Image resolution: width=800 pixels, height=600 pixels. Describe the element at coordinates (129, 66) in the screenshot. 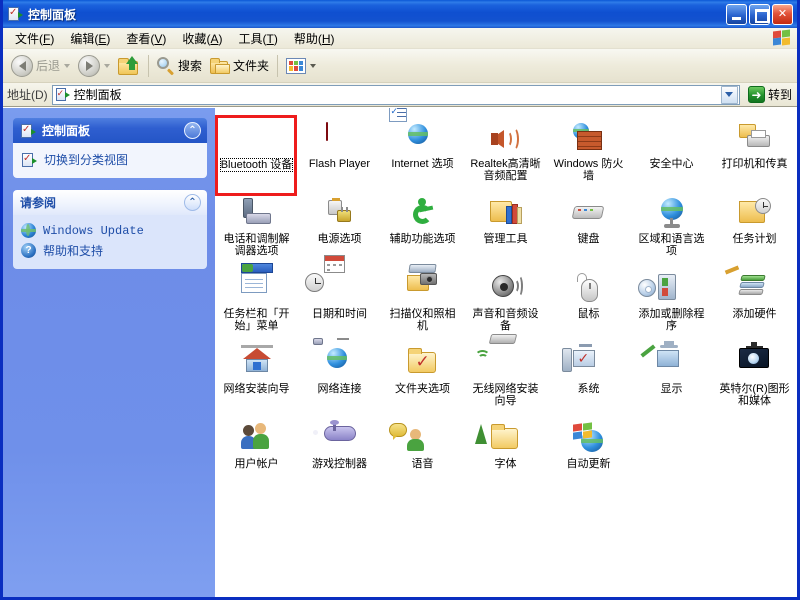

I see `up-button` at that location.